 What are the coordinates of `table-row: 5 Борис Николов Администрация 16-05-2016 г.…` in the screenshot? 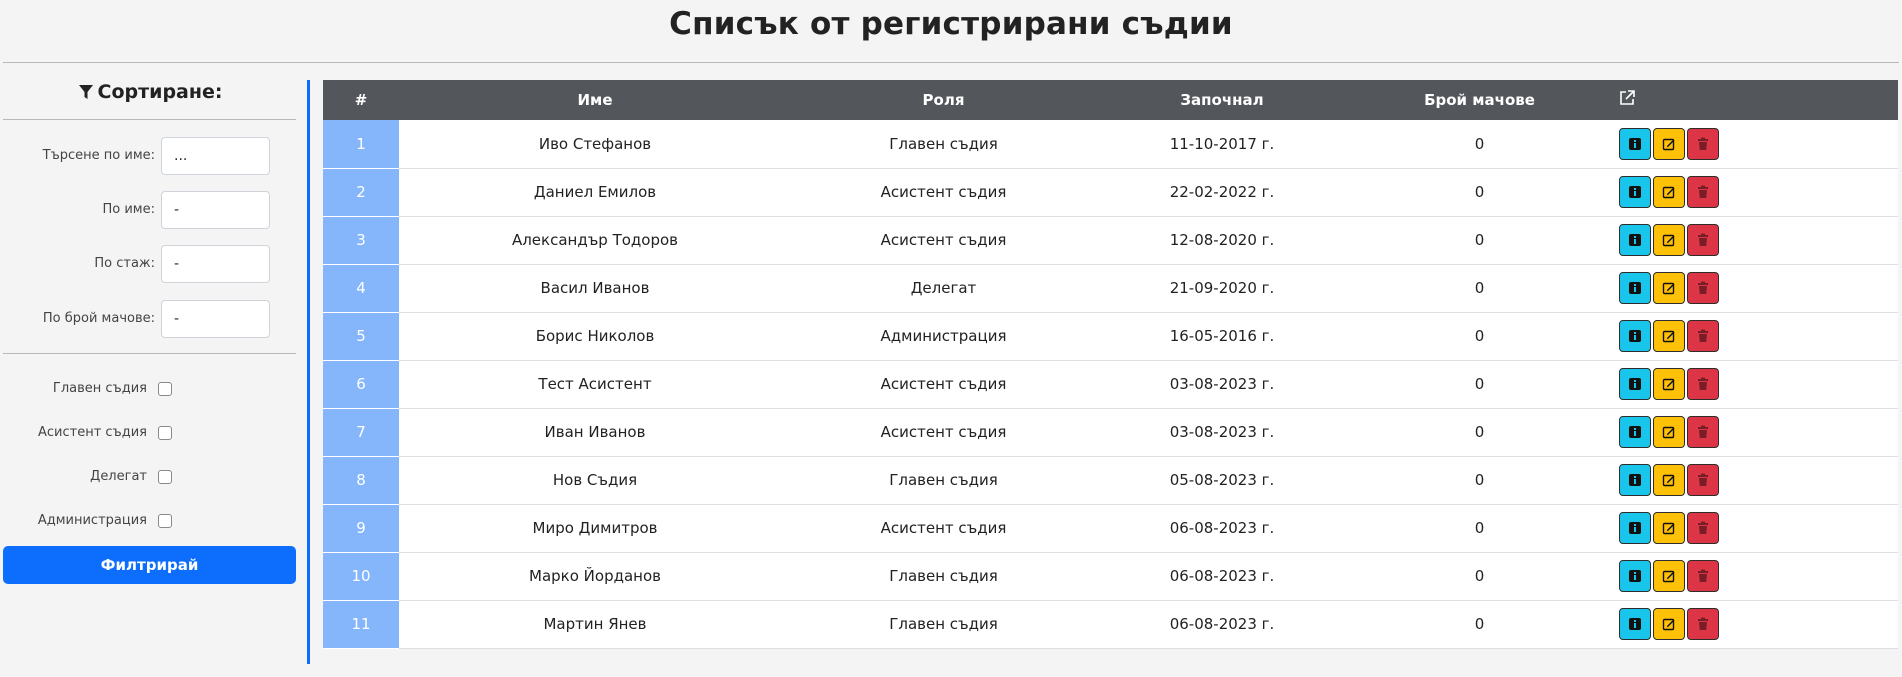 It's located at (1110, 336).